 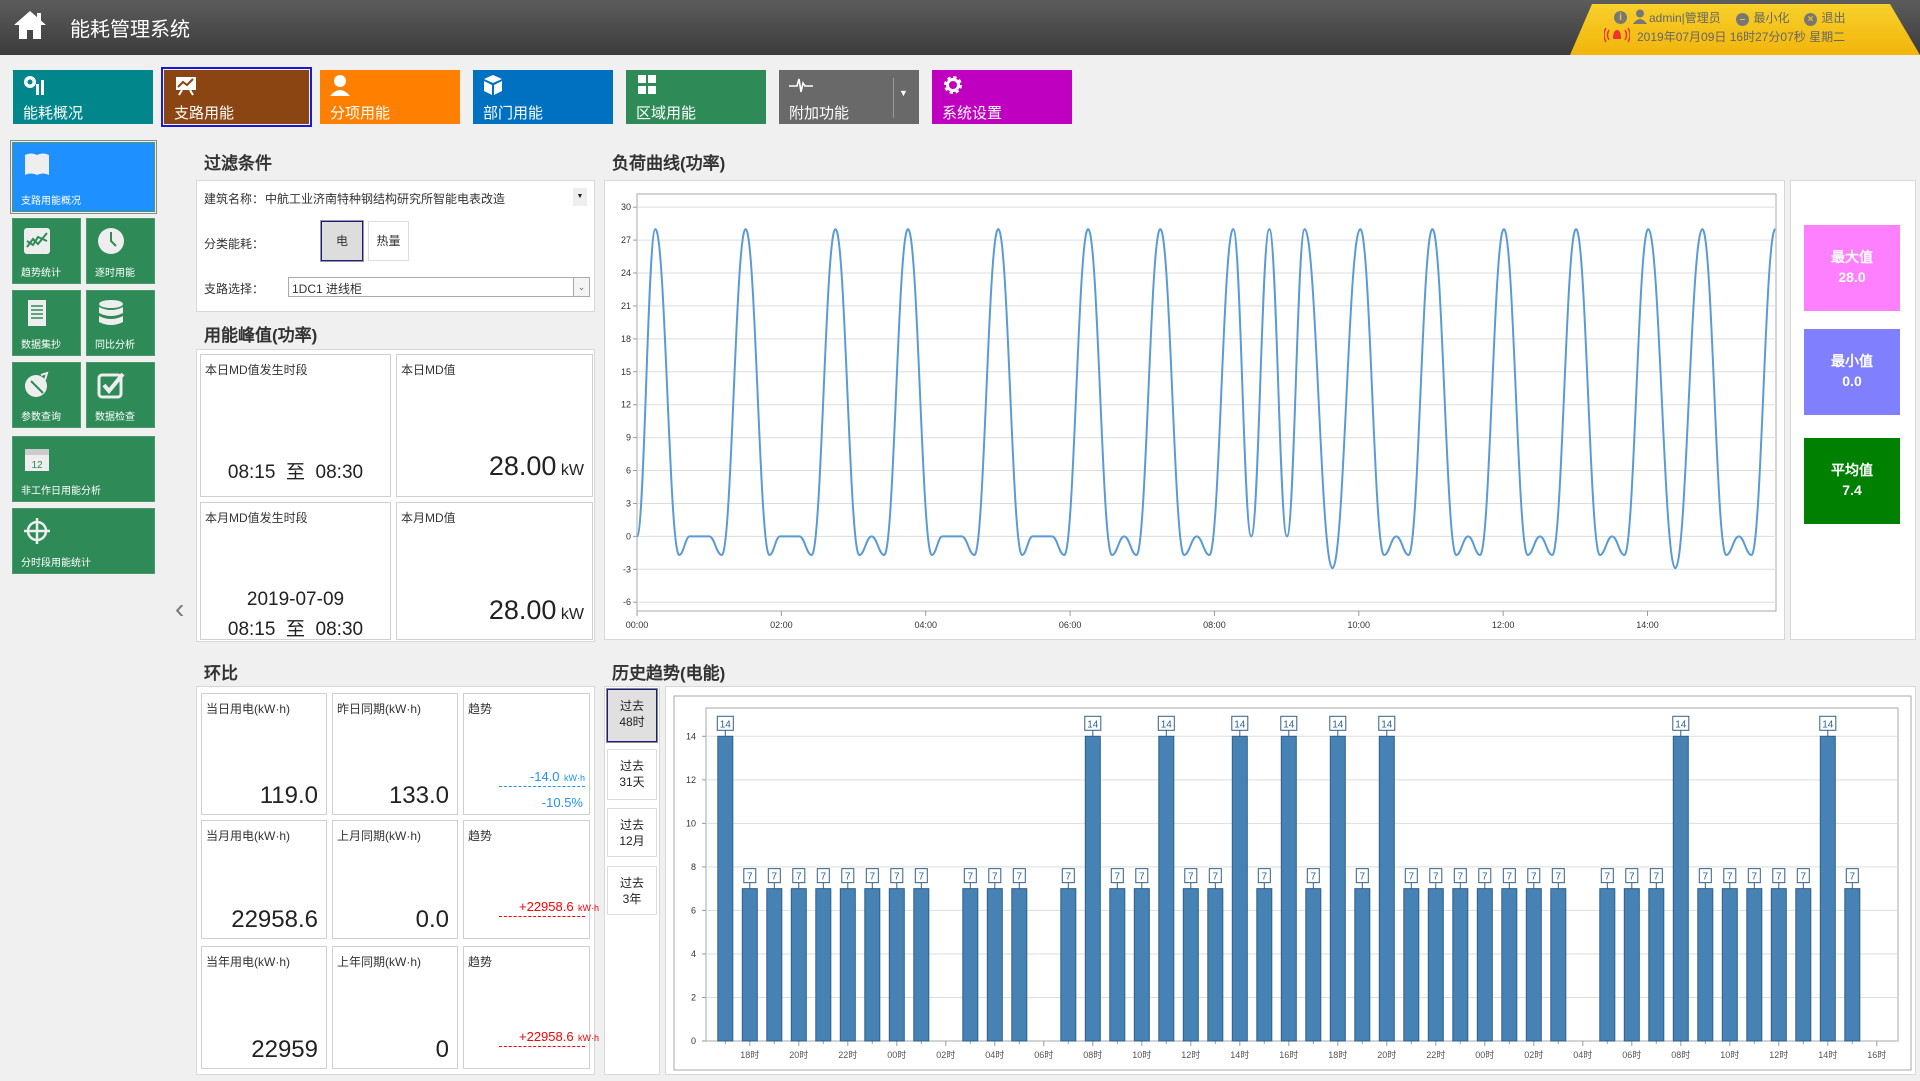 What do you see at coordinates (632, 715) in the screenshot?
I see `range-48h-button: 过去 48时` at bounding box center [632, 715].